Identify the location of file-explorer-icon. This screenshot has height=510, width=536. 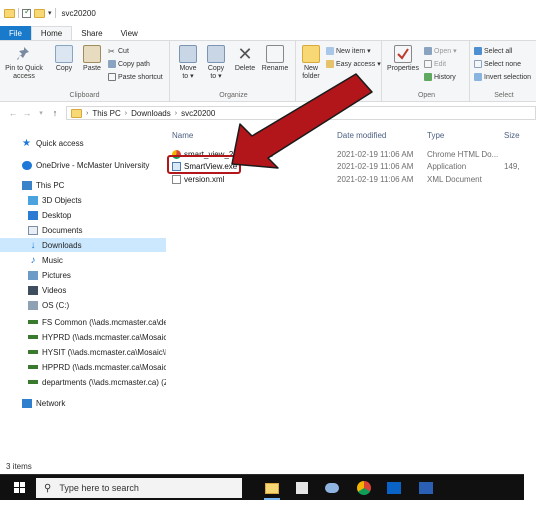
(272, 489).